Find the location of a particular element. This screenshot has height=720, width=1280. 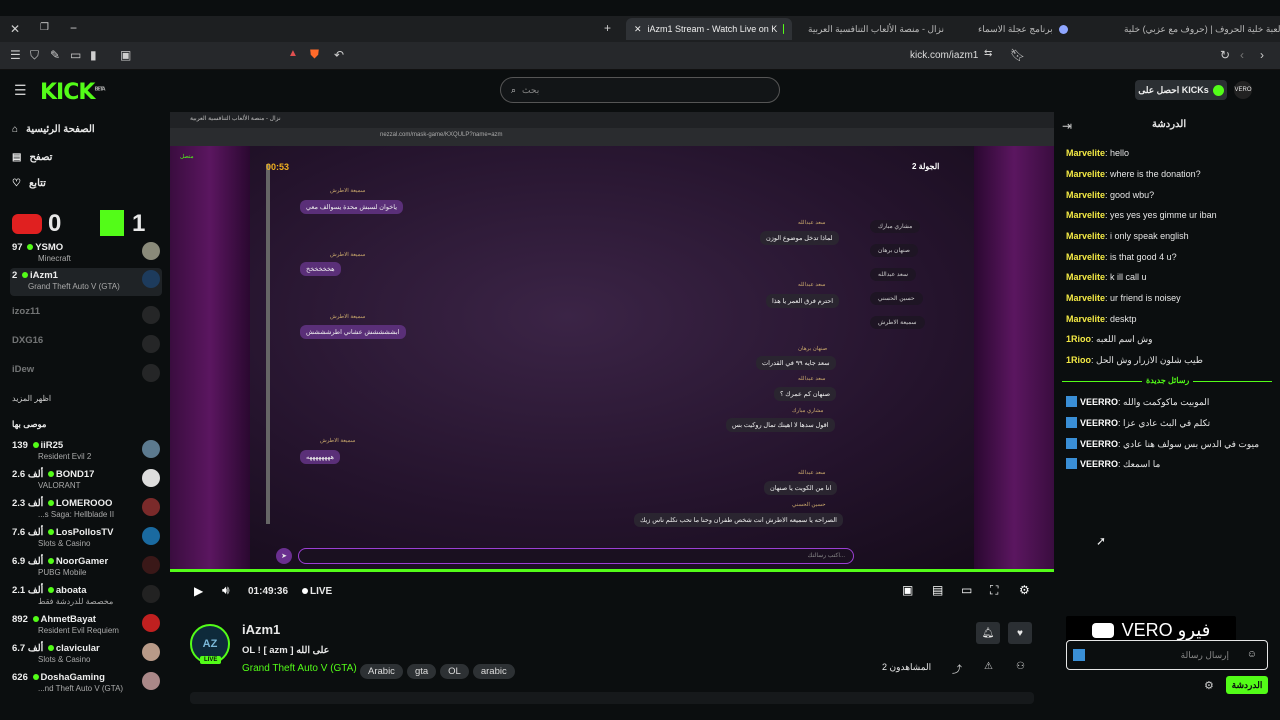

chat-input: إرسال رسالة ☺ is located at coordinates (1167, 655).